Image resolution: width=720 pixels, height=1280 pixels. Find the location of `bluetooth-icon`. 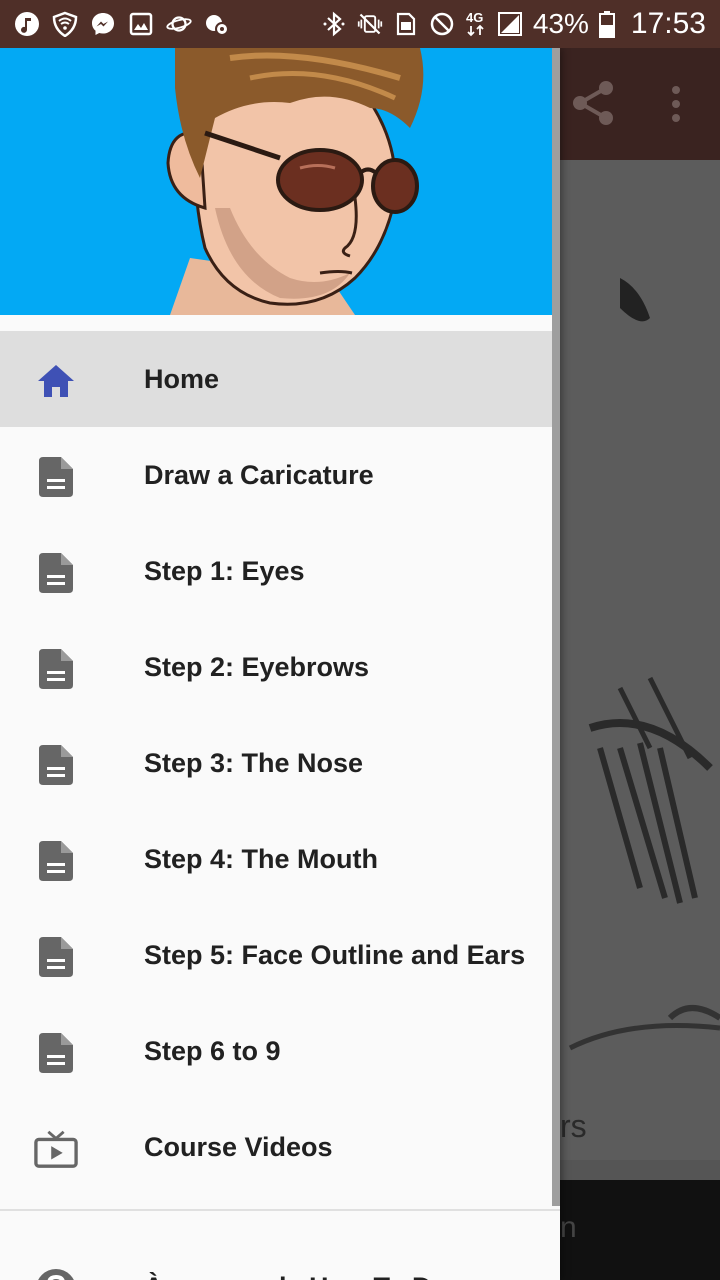

bluetooth-icon is located at coordinates (334, 24).